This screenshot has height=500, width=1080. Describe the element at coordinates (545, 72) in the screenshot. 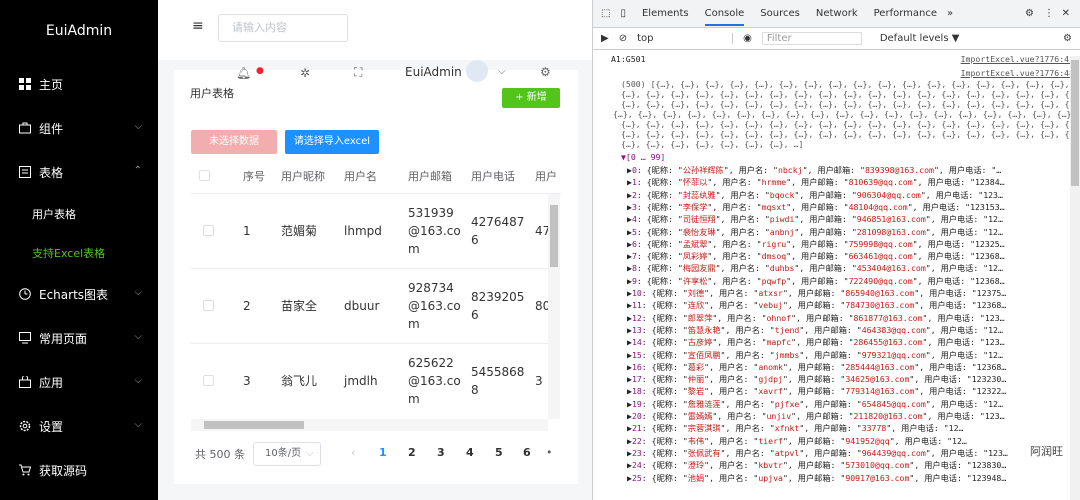

I see `gear-icon: ⚙` at that location.